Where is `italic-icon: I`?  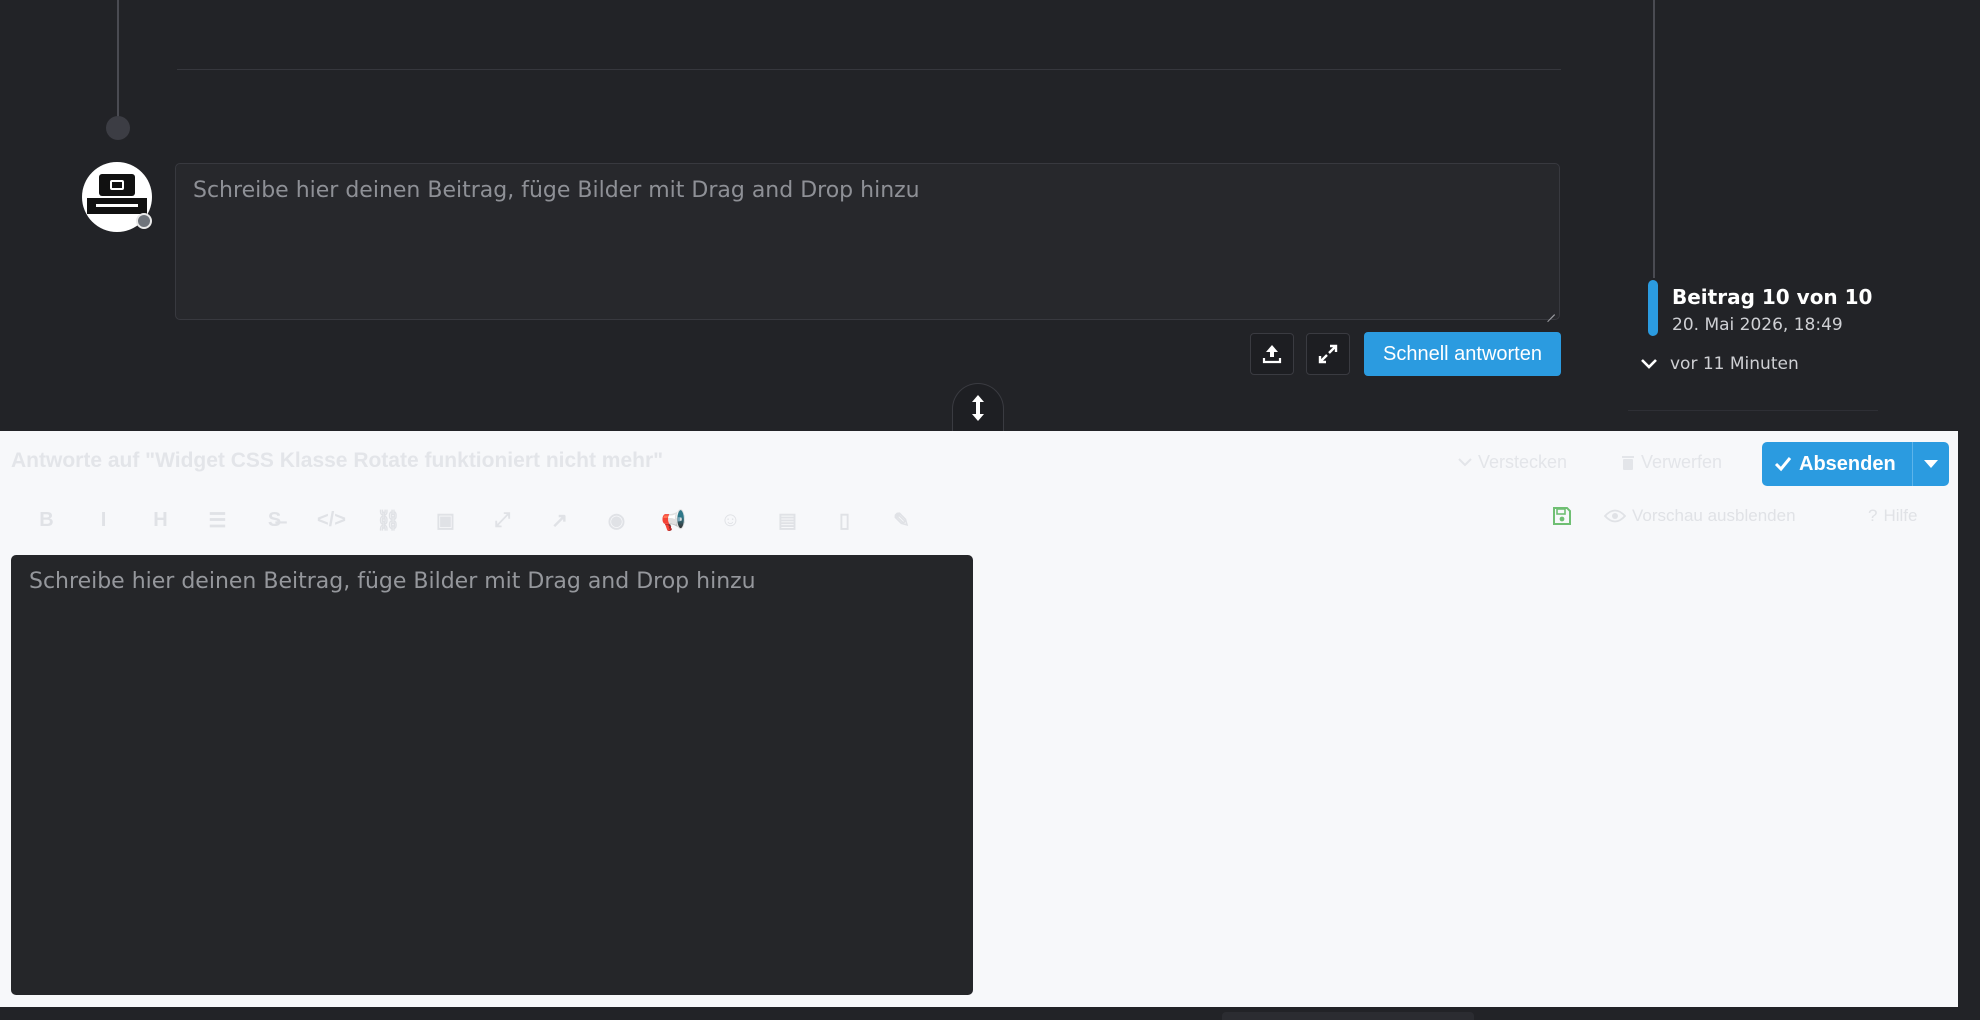 italic-icon: I is located at coordinates (103, 519).